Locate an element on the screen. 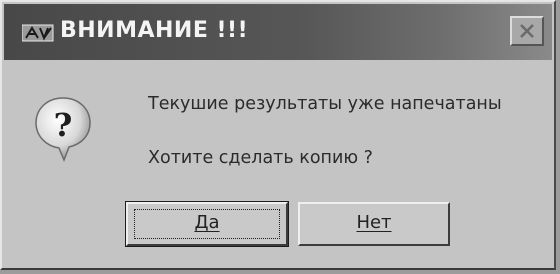  message-text: Текушие результаты уже напечатаны is located at coordinates (325, 104).